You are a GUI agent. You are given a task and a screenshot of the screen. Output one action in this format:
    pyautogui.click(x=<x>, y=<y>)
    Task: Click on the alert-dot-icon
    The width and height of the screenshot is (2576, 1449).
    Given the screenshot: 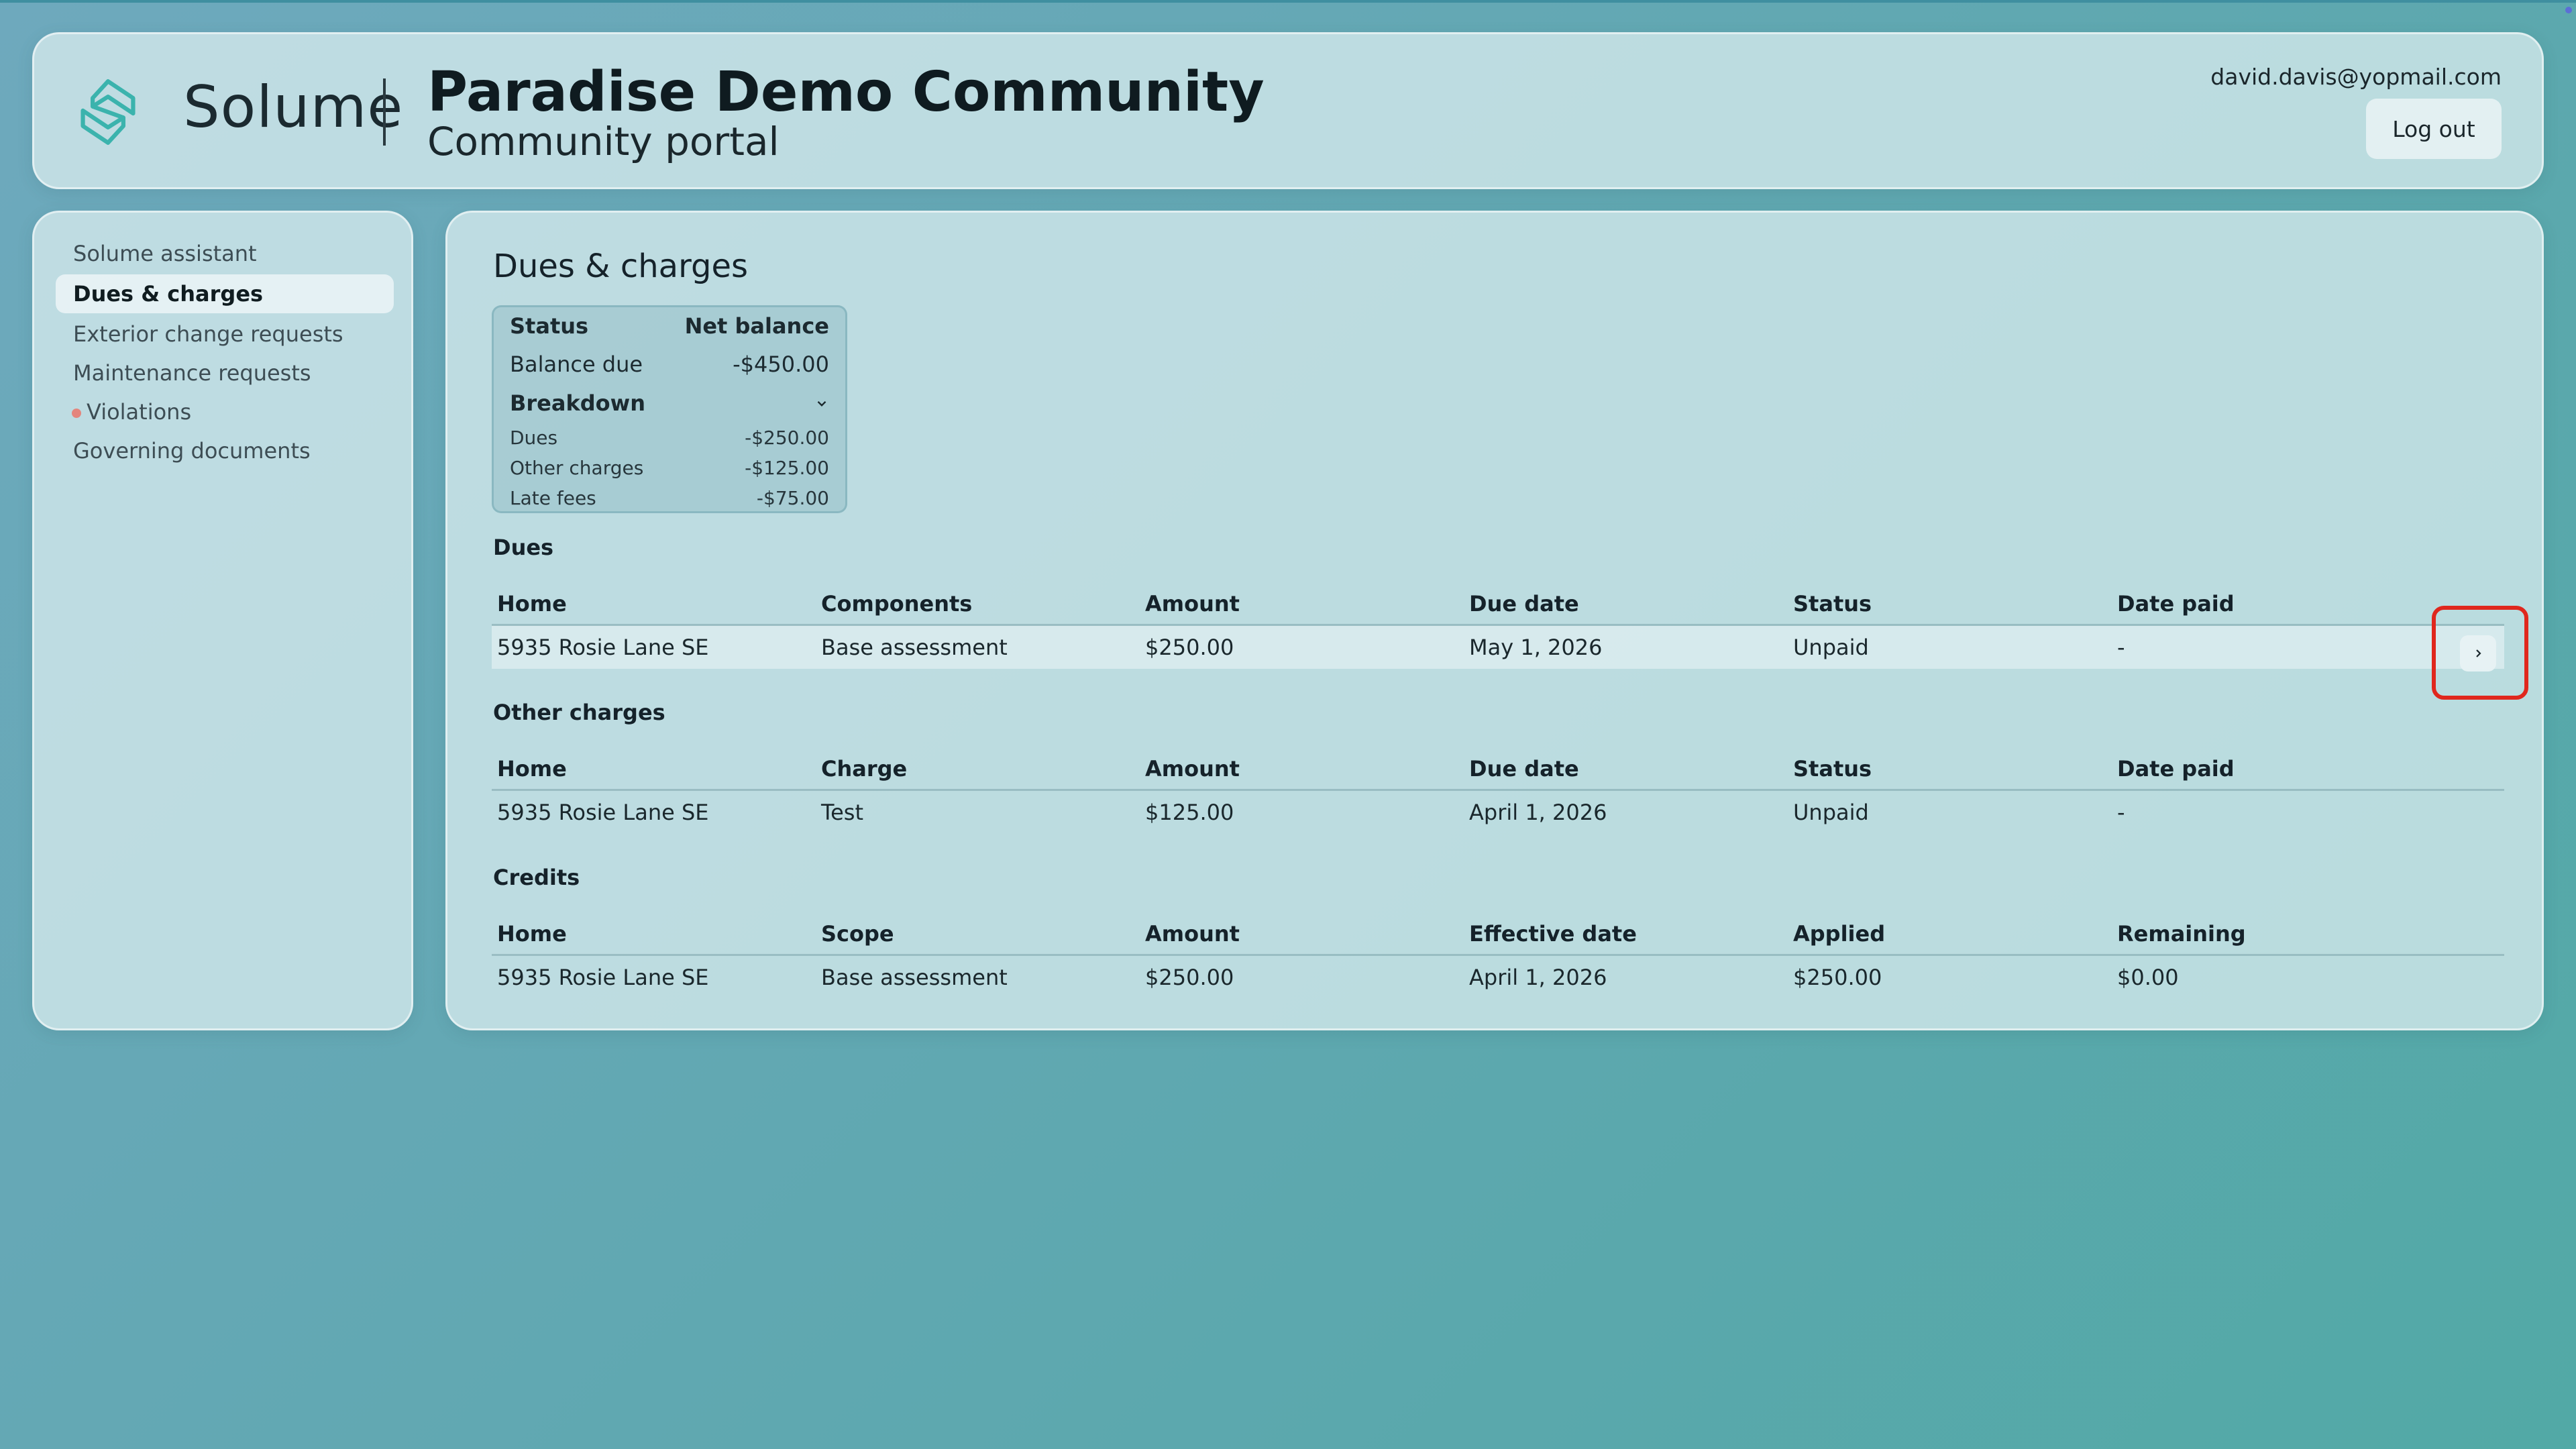 What is the action you would take?
    pyautogui.click(x=76, y=413)
    